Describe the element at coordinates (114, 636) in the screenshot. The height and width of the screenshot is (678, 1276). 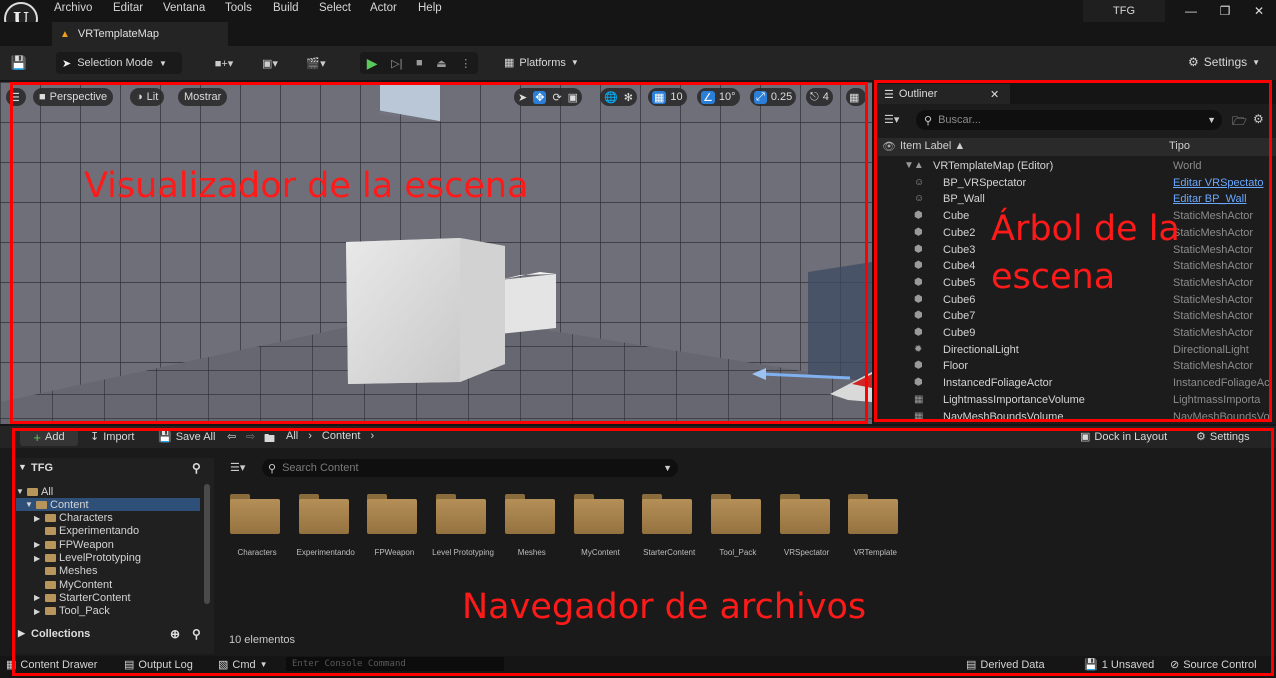
I see `collections-header: ▶ Collections ⊕ ⚲` at that location.